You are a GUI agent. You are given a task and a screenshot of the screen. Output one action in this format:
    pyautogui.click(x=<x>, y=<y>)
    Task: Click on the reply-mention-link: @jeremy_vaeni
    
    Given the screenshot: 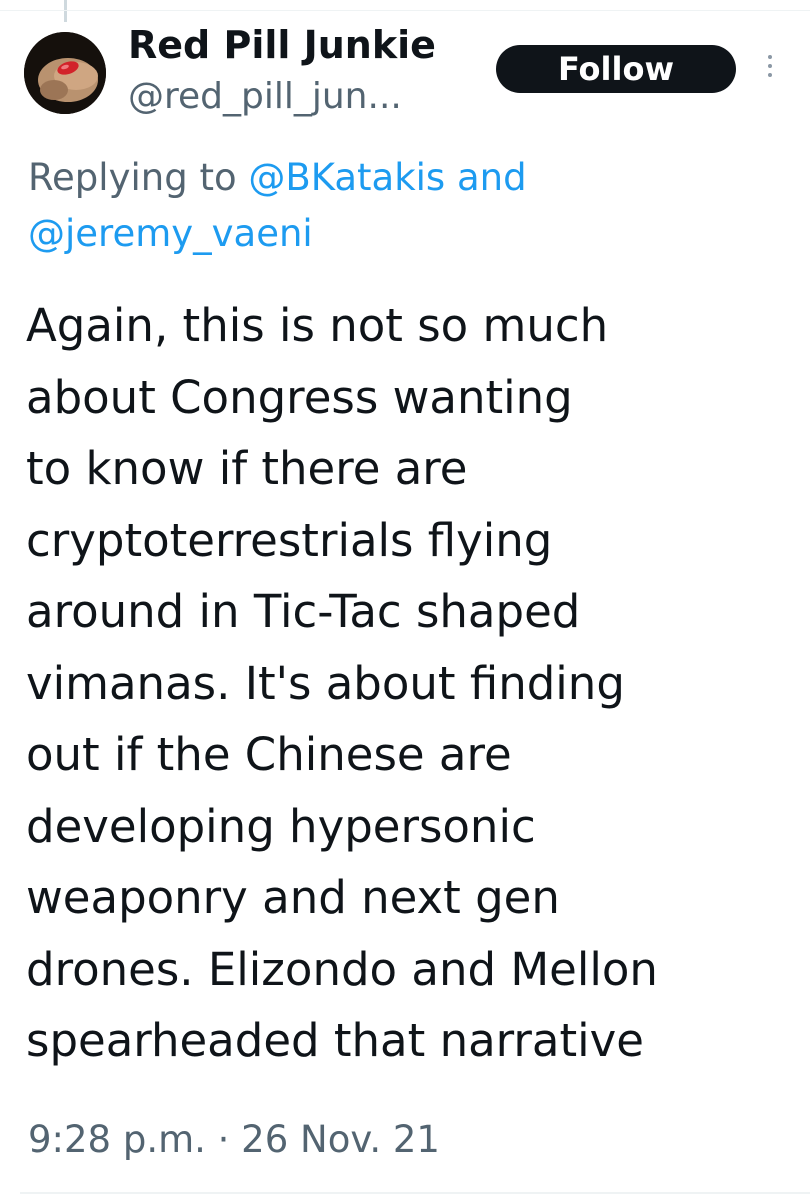 What is the action you would take?
    pyautogui.click(x=170, y=233)
    